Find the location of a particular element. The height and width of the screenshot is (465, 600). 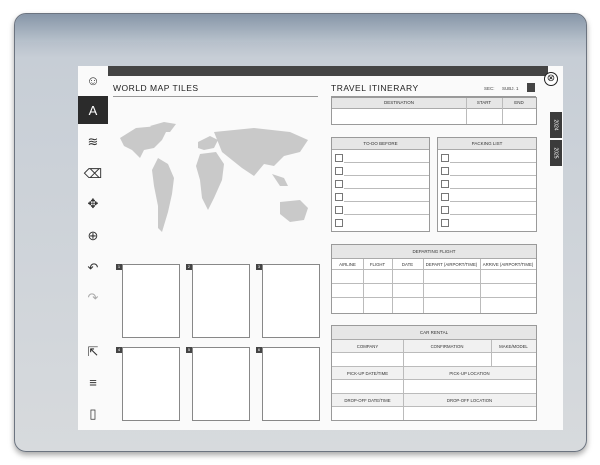

zoom-icon: ⊕ is located at coordinates (93, 236).